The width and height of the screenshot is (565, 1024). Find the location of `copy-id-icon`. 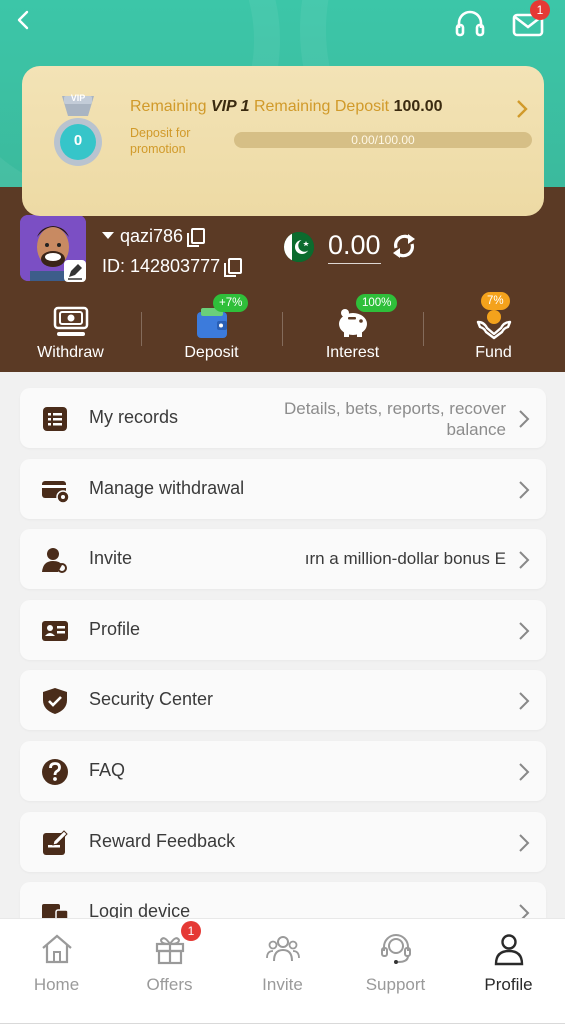

copy-id-icon is located at coordinates (233, 267).